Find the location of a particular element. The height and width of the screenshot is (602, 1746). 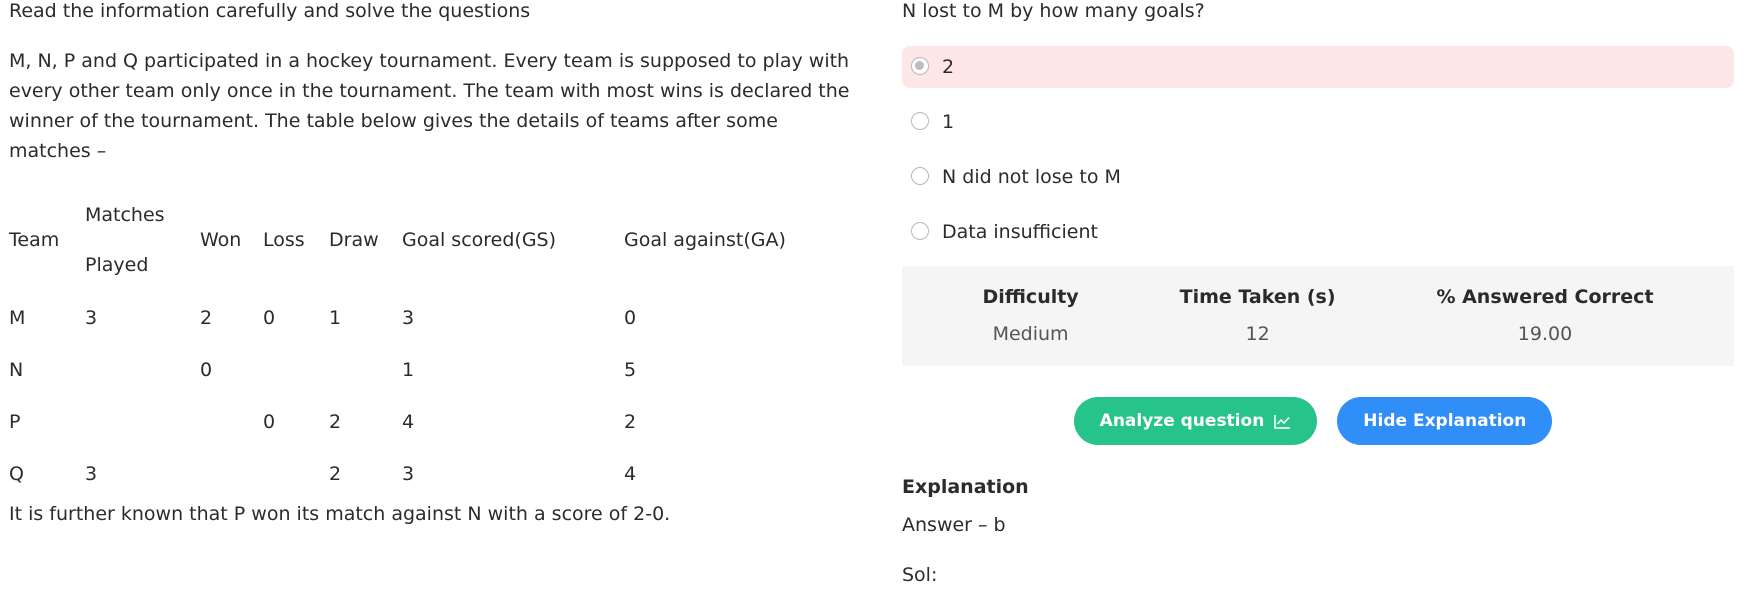

hide-explanation-button: Hide Explanation is located at coordinates (1445, 421).